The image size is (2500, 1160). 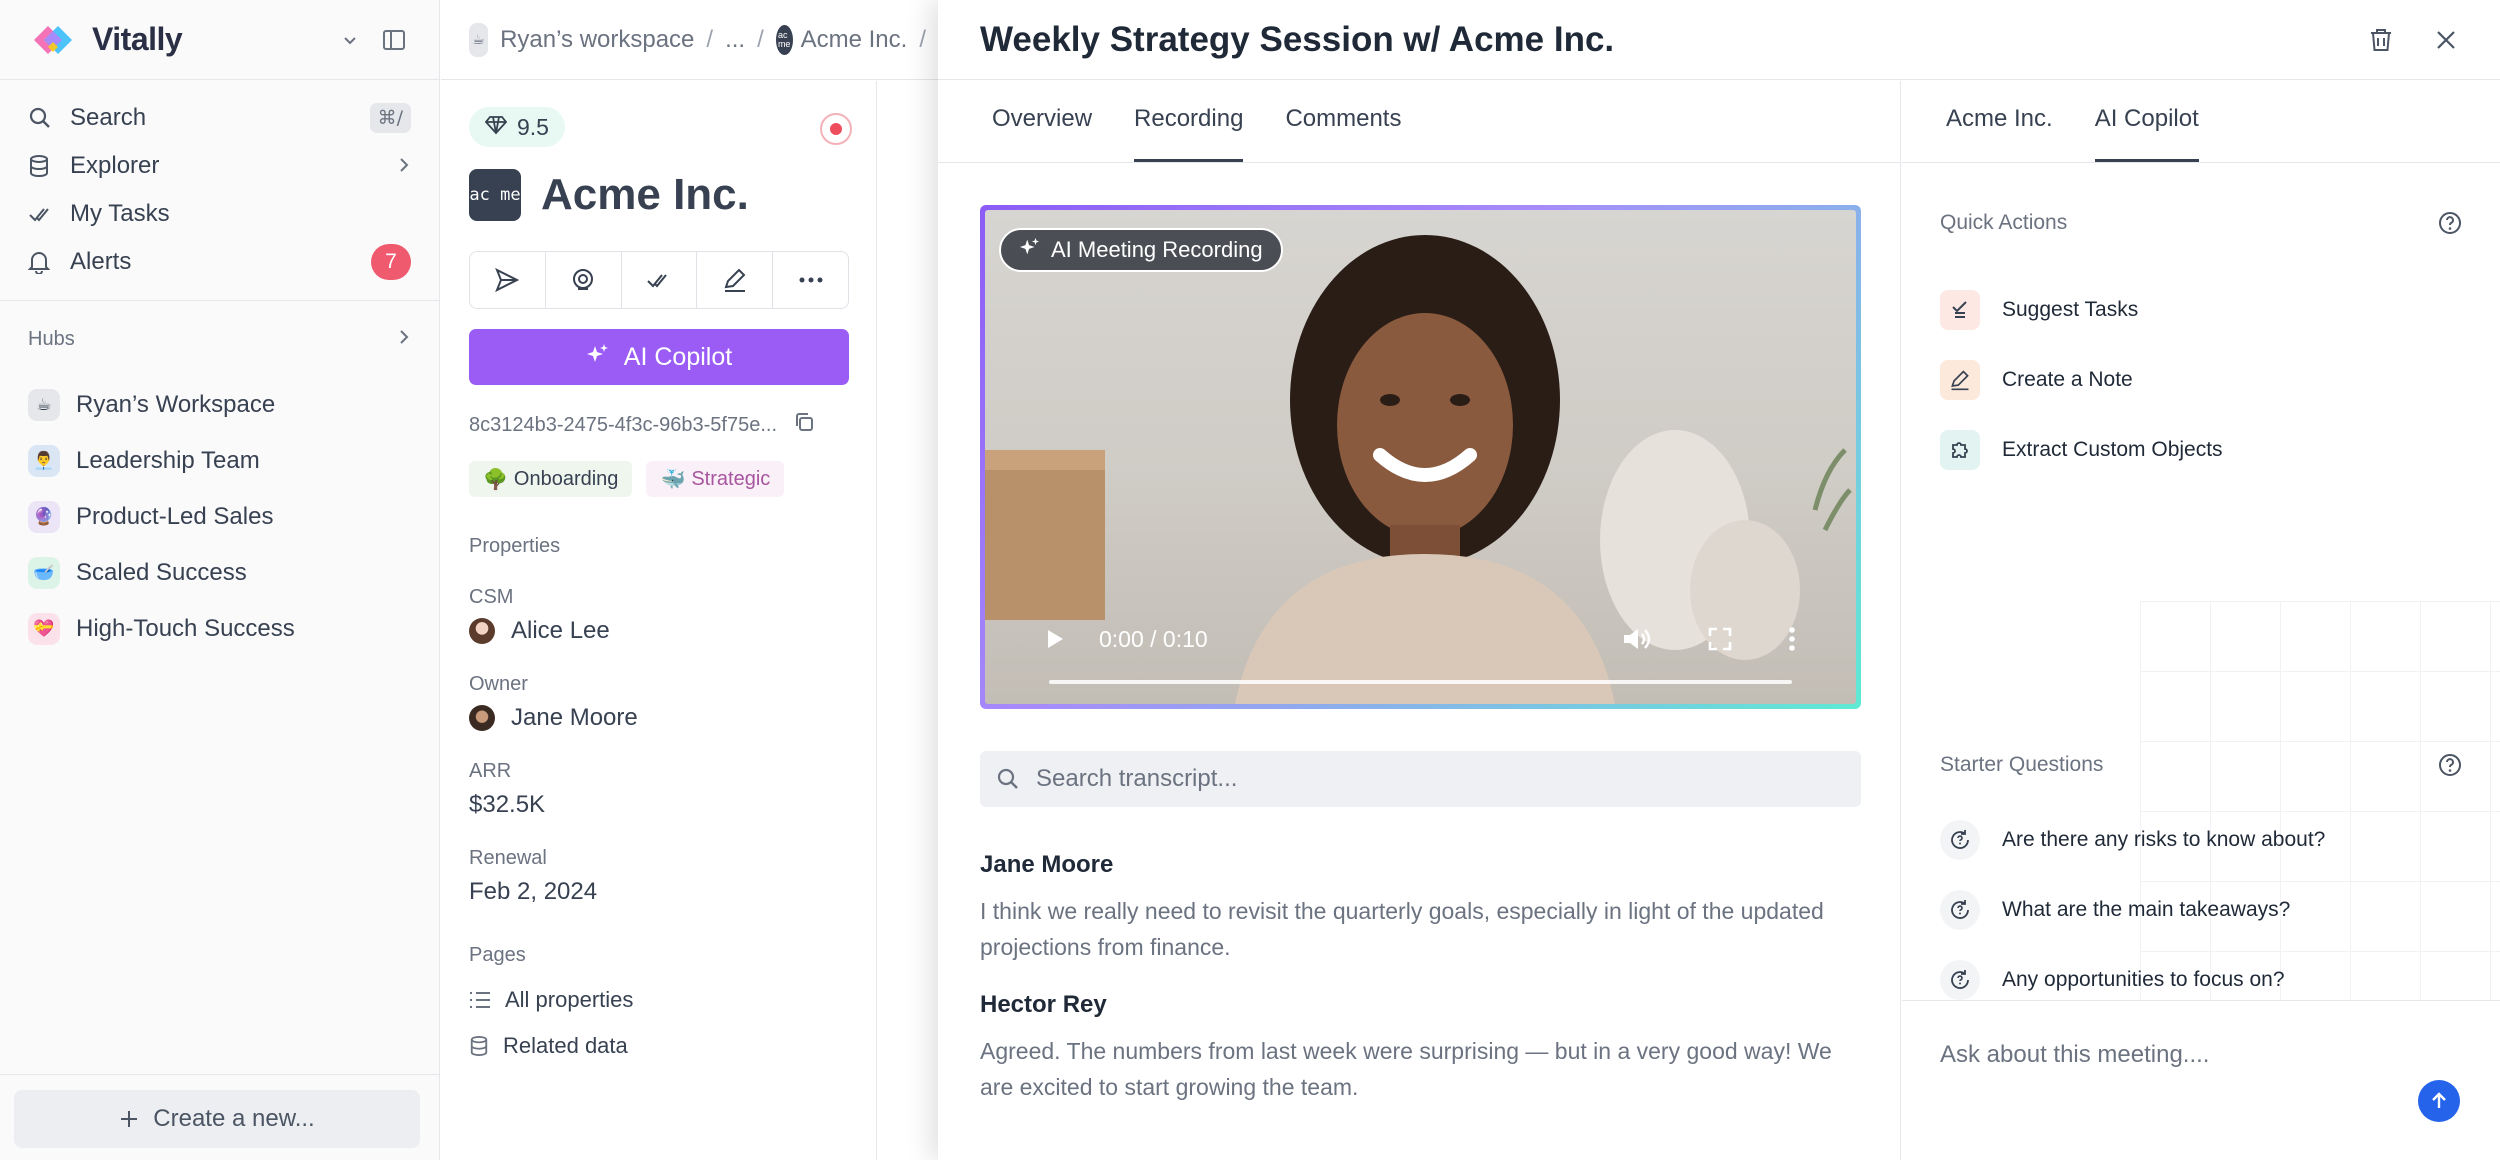 What do you see at coordinates (1189, 133) in the screenshot?
I see `tab-recording: Recording` at bounding box center [1189, 133].